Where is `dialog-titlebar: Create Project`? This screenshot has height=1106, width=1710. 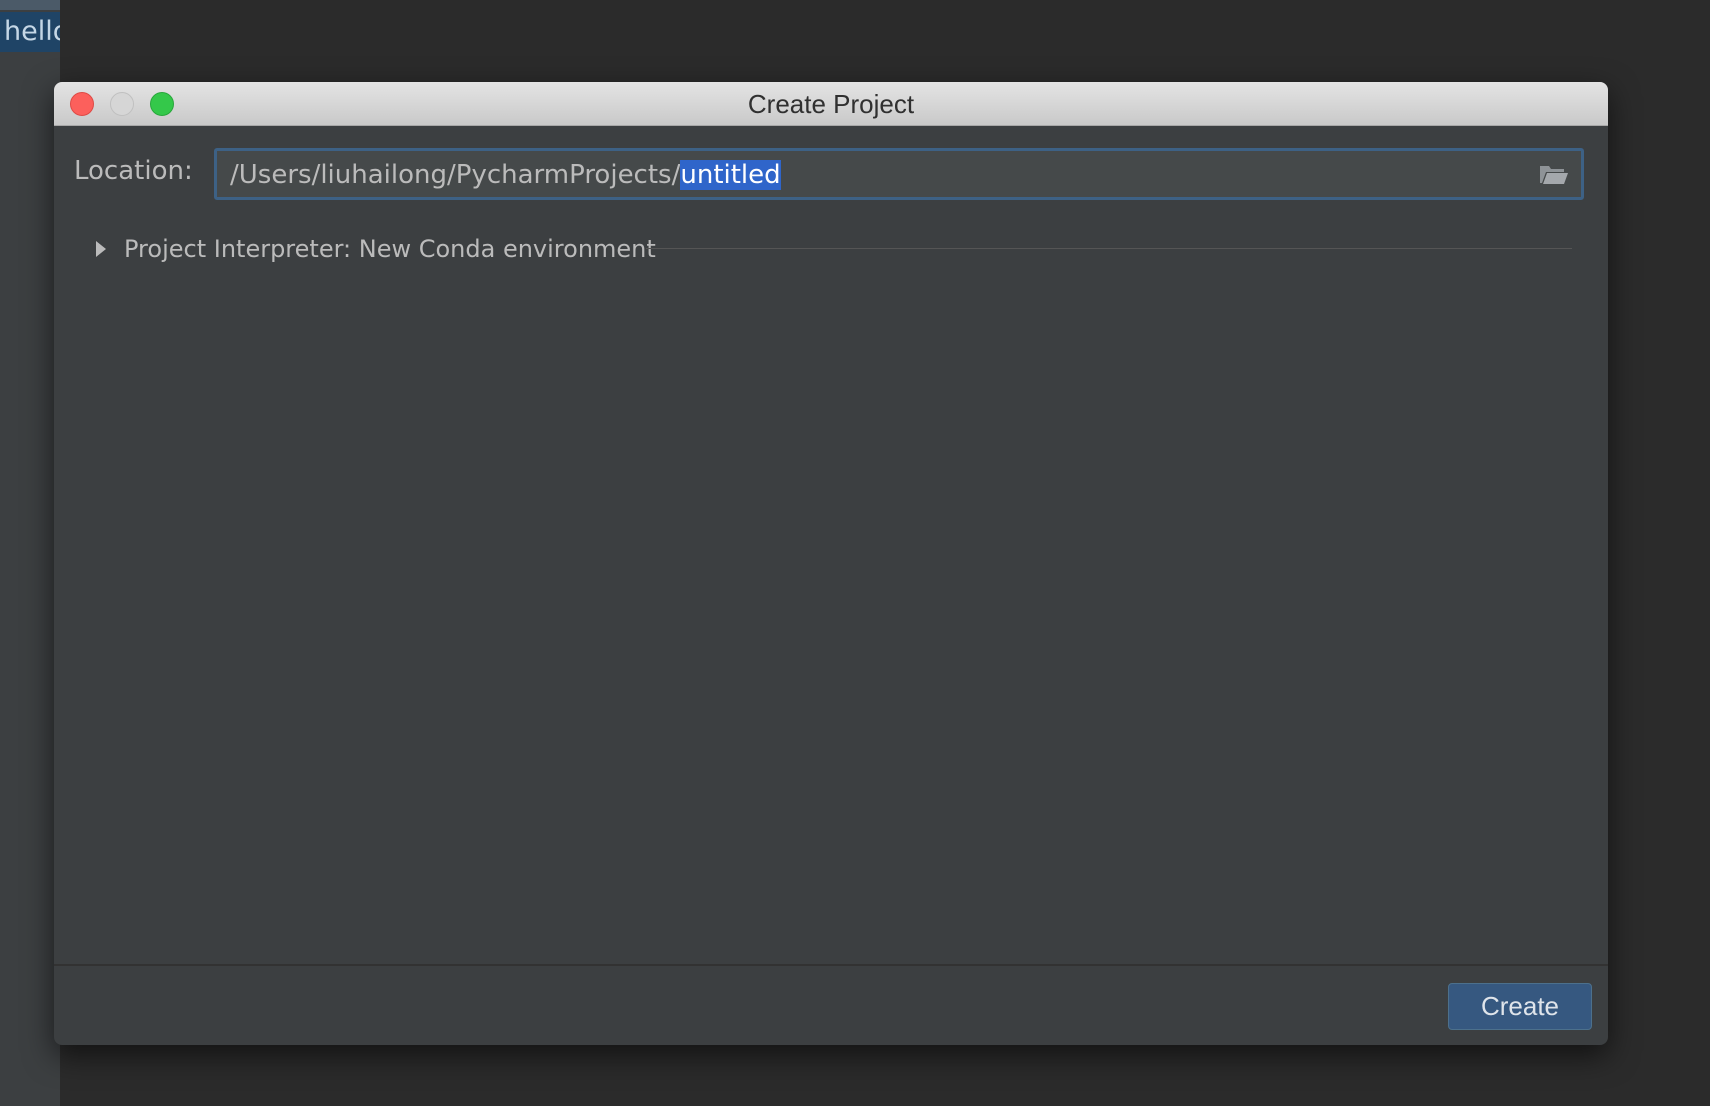 dialog-titlebar: Create Project is located at coordinates (831, 104).